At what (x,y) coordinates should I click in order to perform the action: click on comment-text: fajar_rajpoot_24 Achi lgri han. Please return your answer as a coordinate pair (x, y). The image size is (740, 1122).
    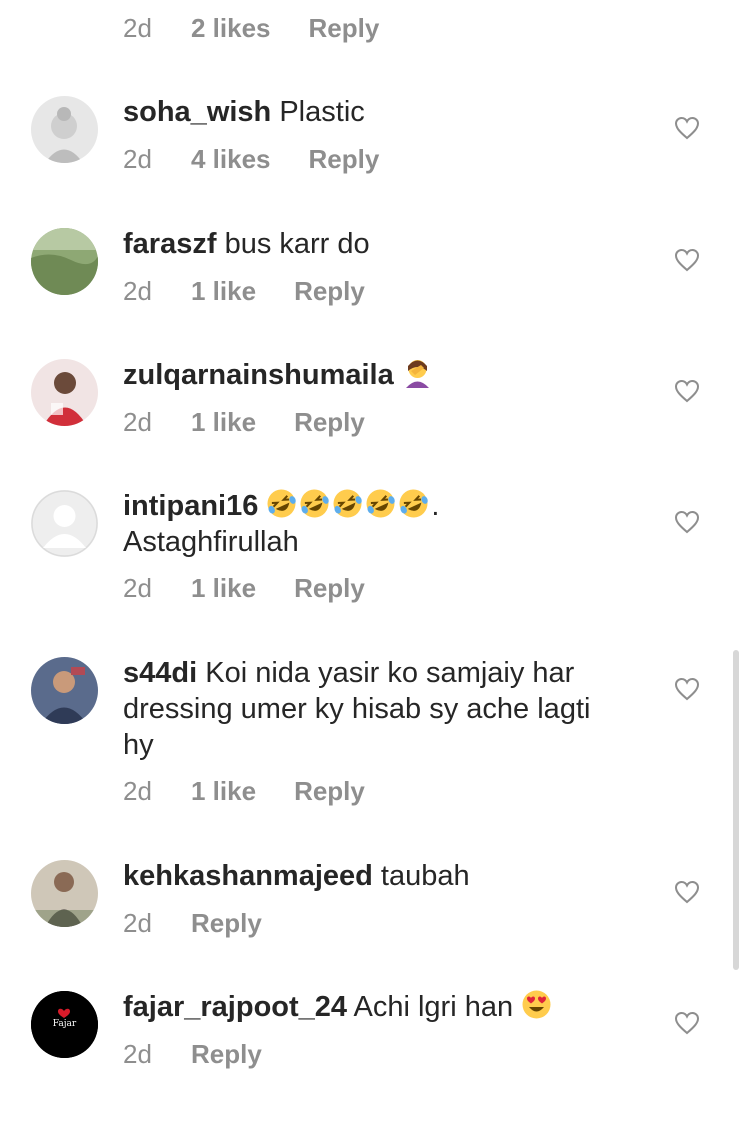
    Looking at the image, I should click on (383, 1007).